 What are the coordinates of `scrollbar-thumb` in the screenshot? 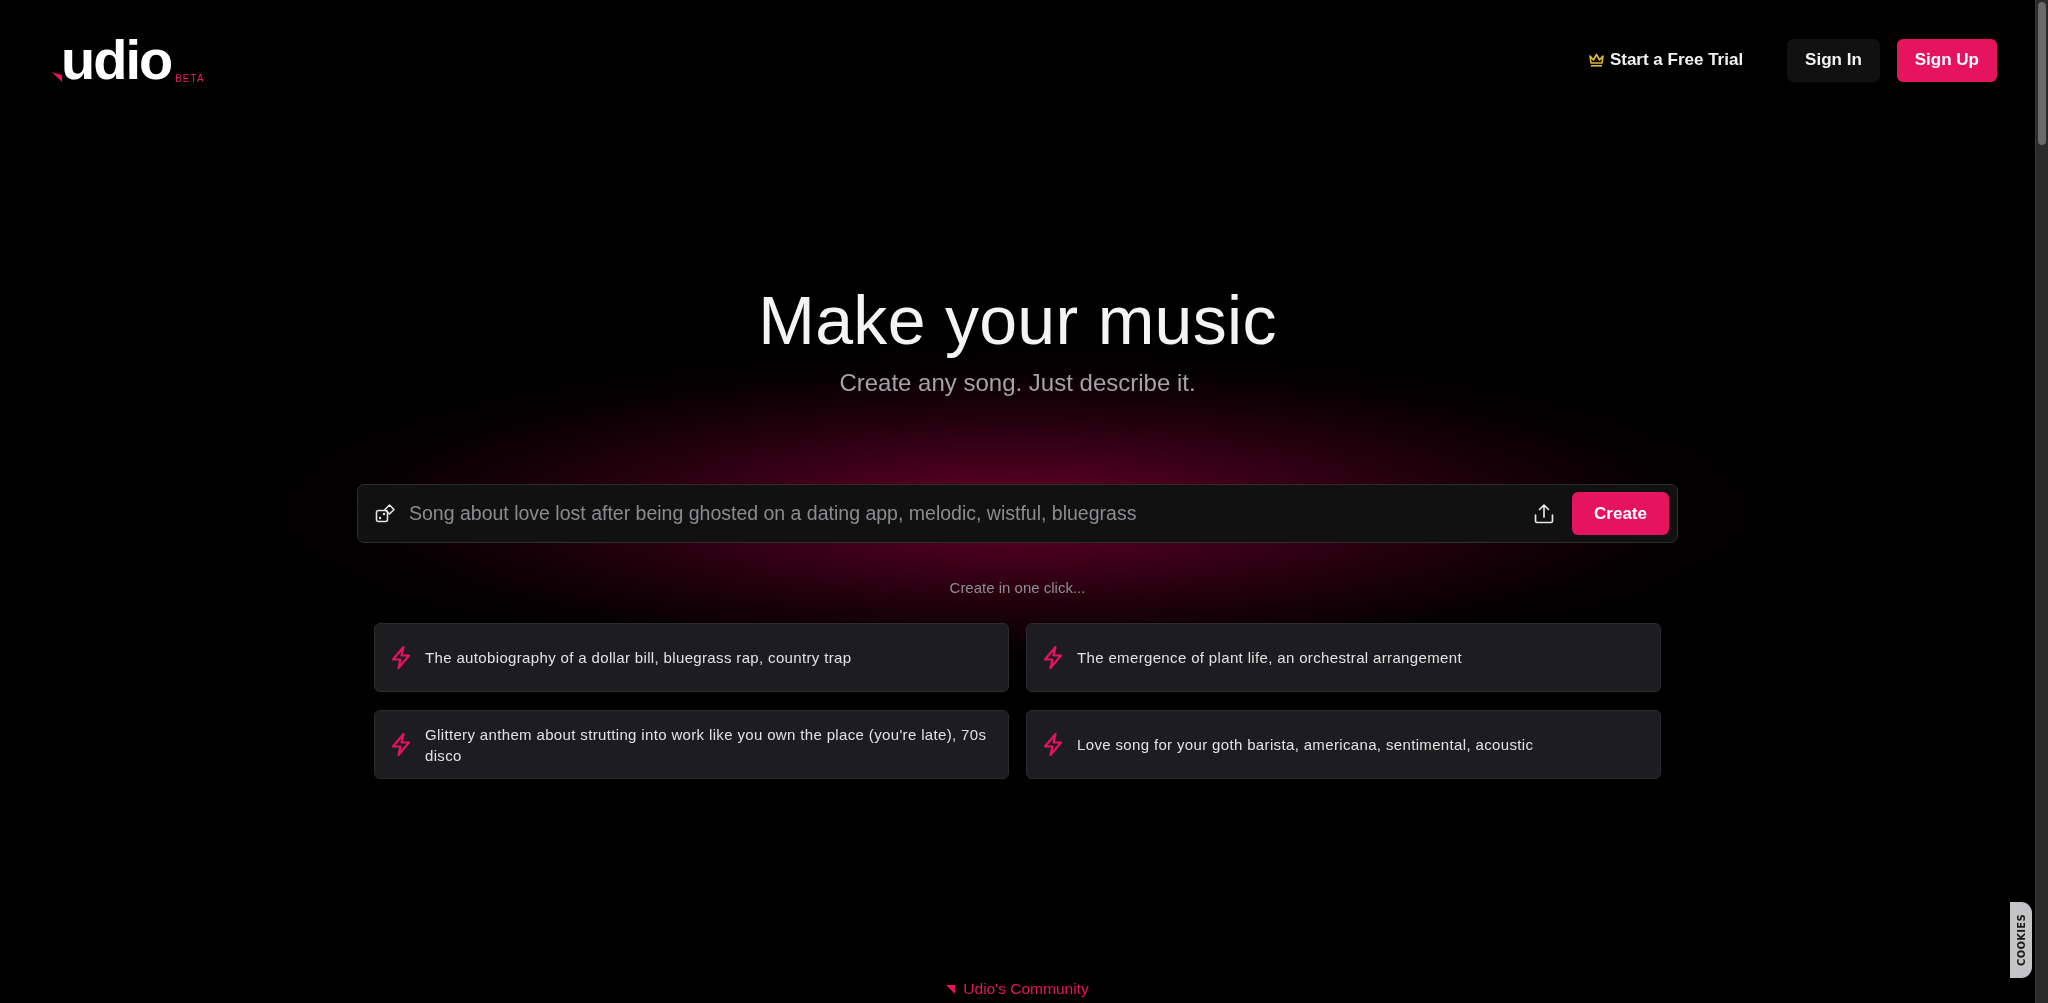 It's located at (2042, 73).